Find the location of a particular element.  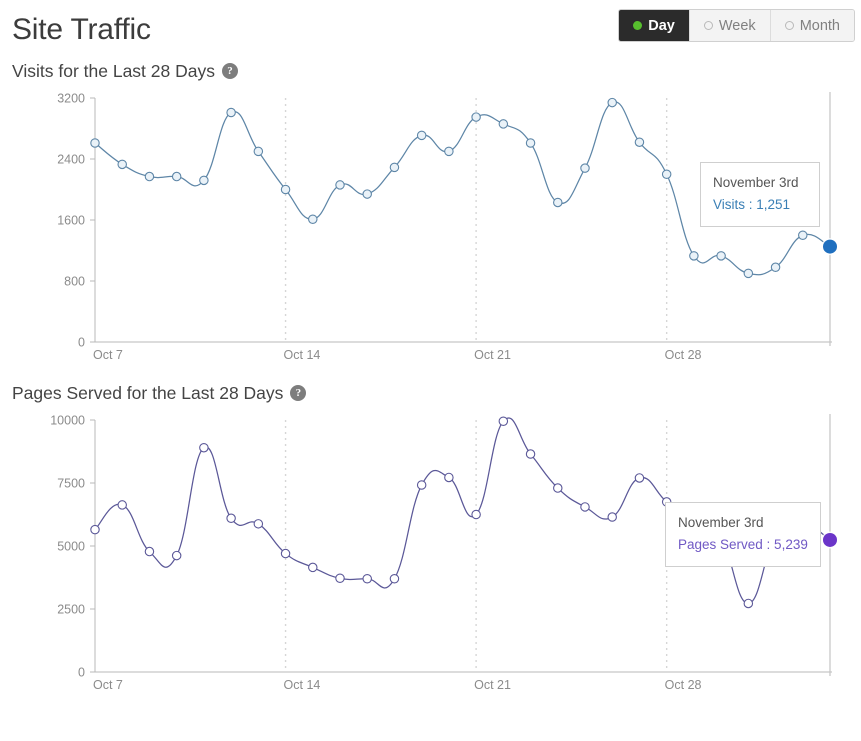

period-button-month-label: Month is located at coordinates (819, 25).